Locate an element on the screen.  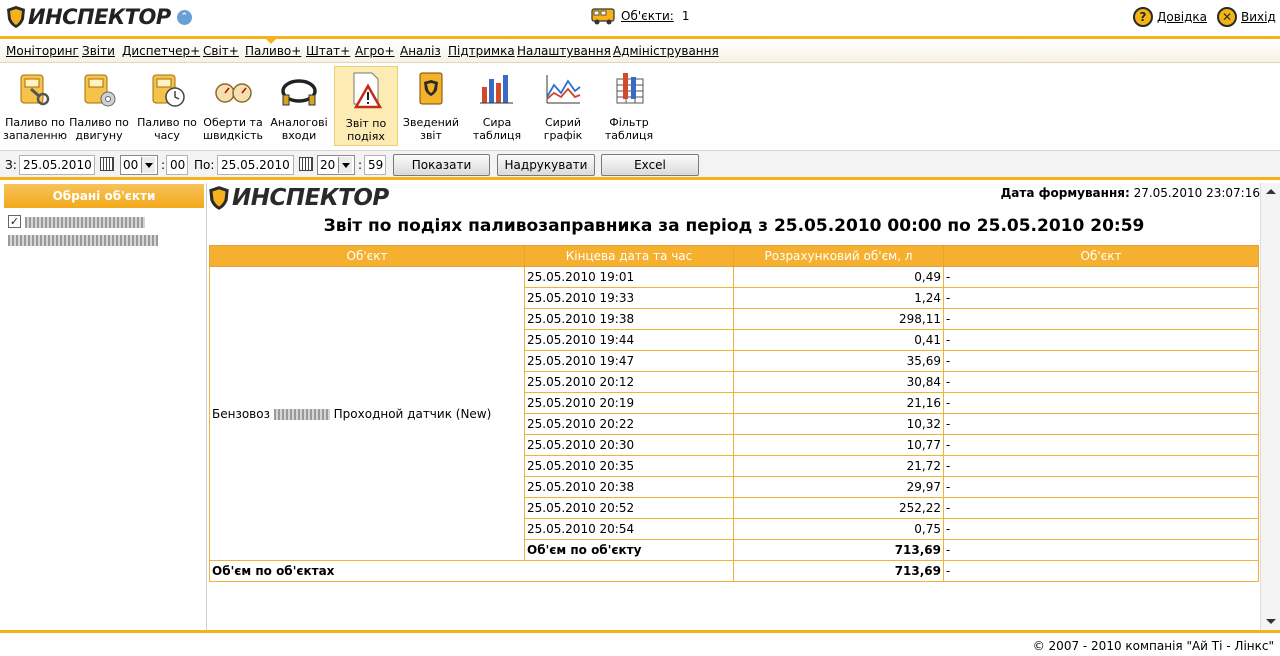
help-icon: ? is located at coordinates (1143, 17).